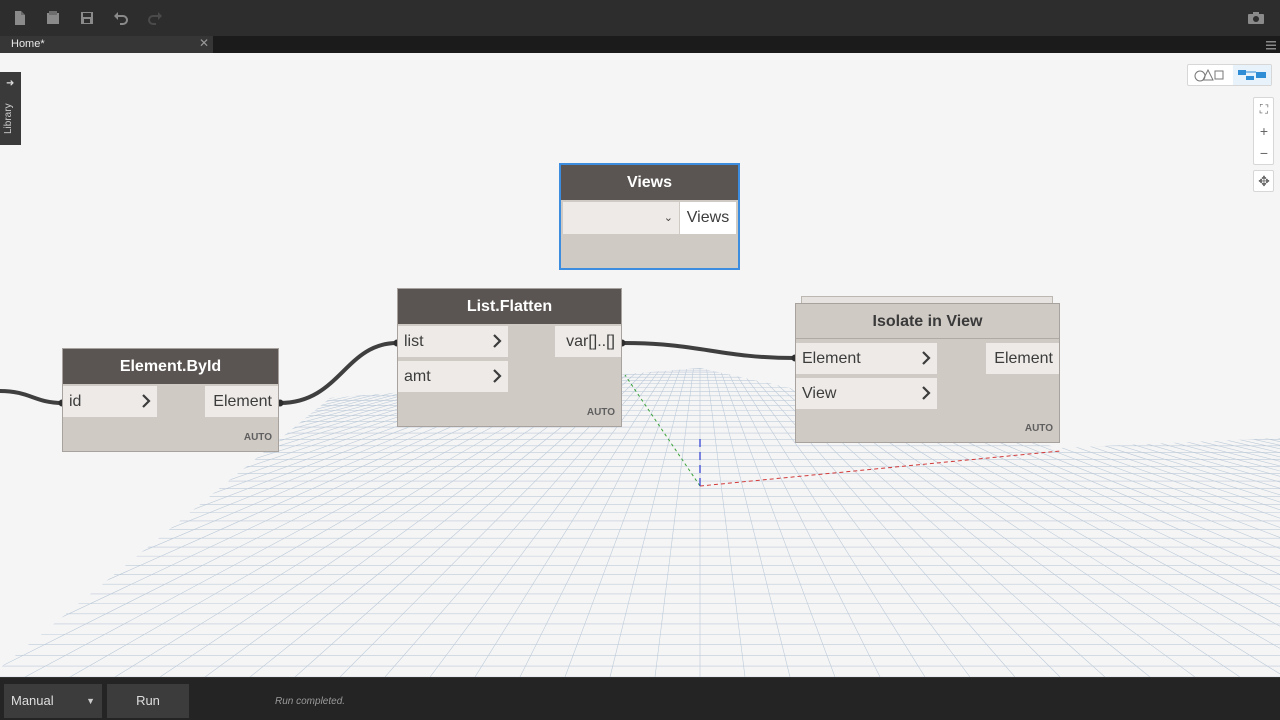 The image size is (1280, 720). I want to click on port-label: id, so click(75, 401).